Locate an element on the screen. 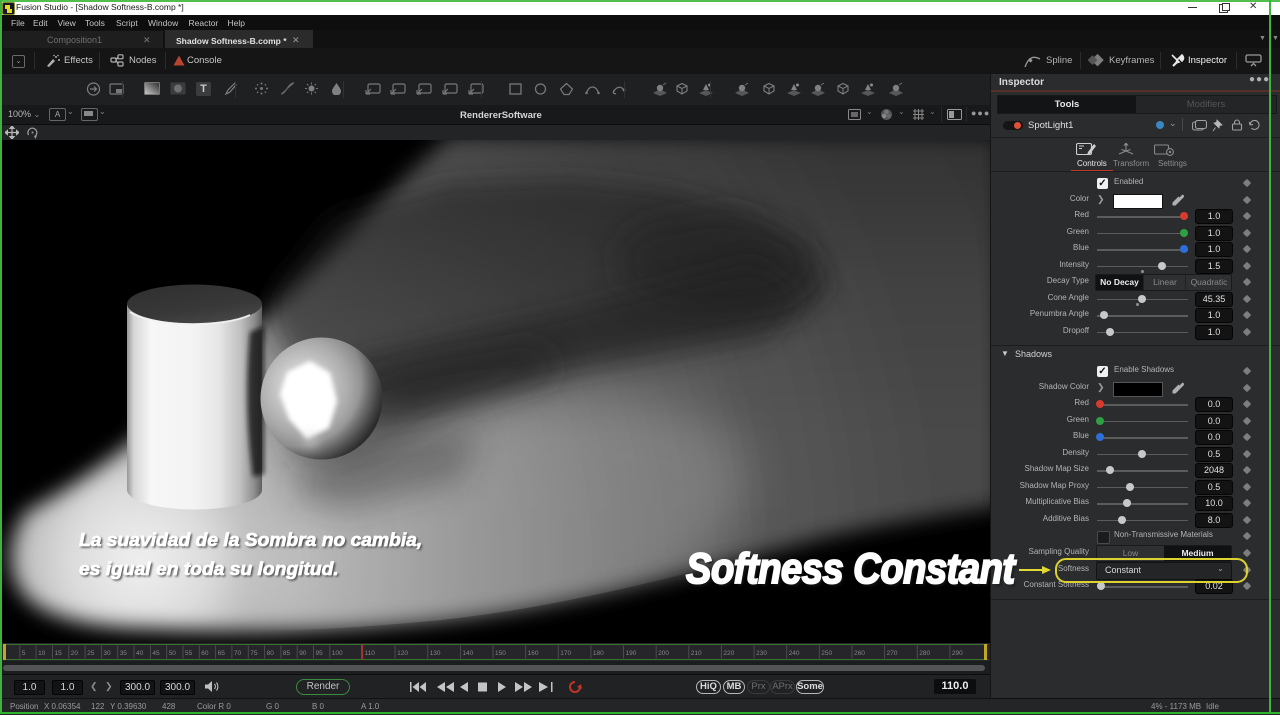 Image resolution: width=1280 pixels, height=715 pixels. svg-text: 75 is located at coordinates (254, 653).